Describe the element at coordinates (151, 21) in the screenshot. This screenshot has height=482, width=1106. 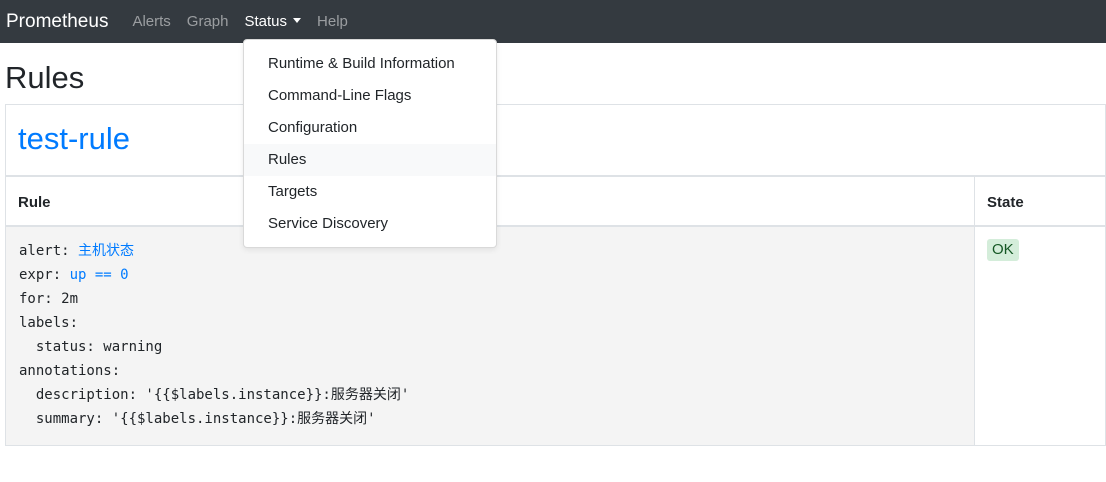
I see `nav-alerts: Alerts` at that location.